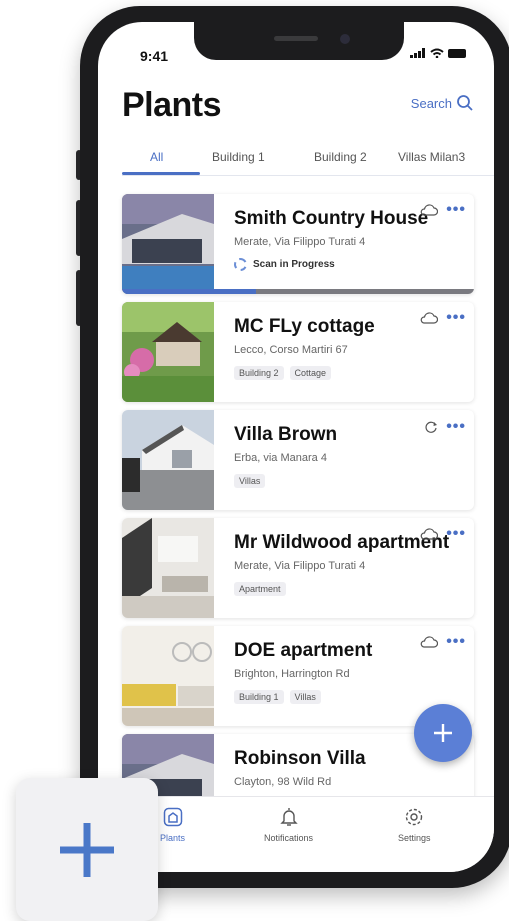 The width and height of the screenshot is (509, 921). I want to click on tabbar-notifications: Notifications, so click(288, 825).